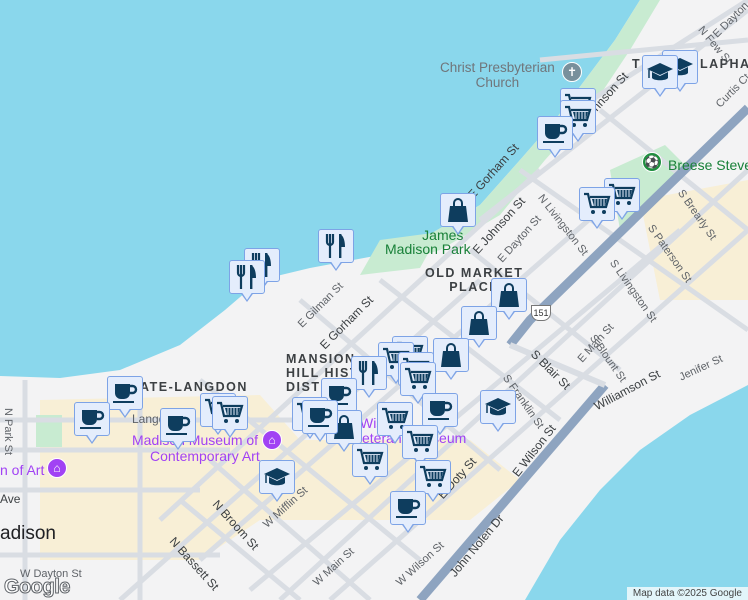  I want to click on street-label-n-park-st: N Park St, so click(8, 432).